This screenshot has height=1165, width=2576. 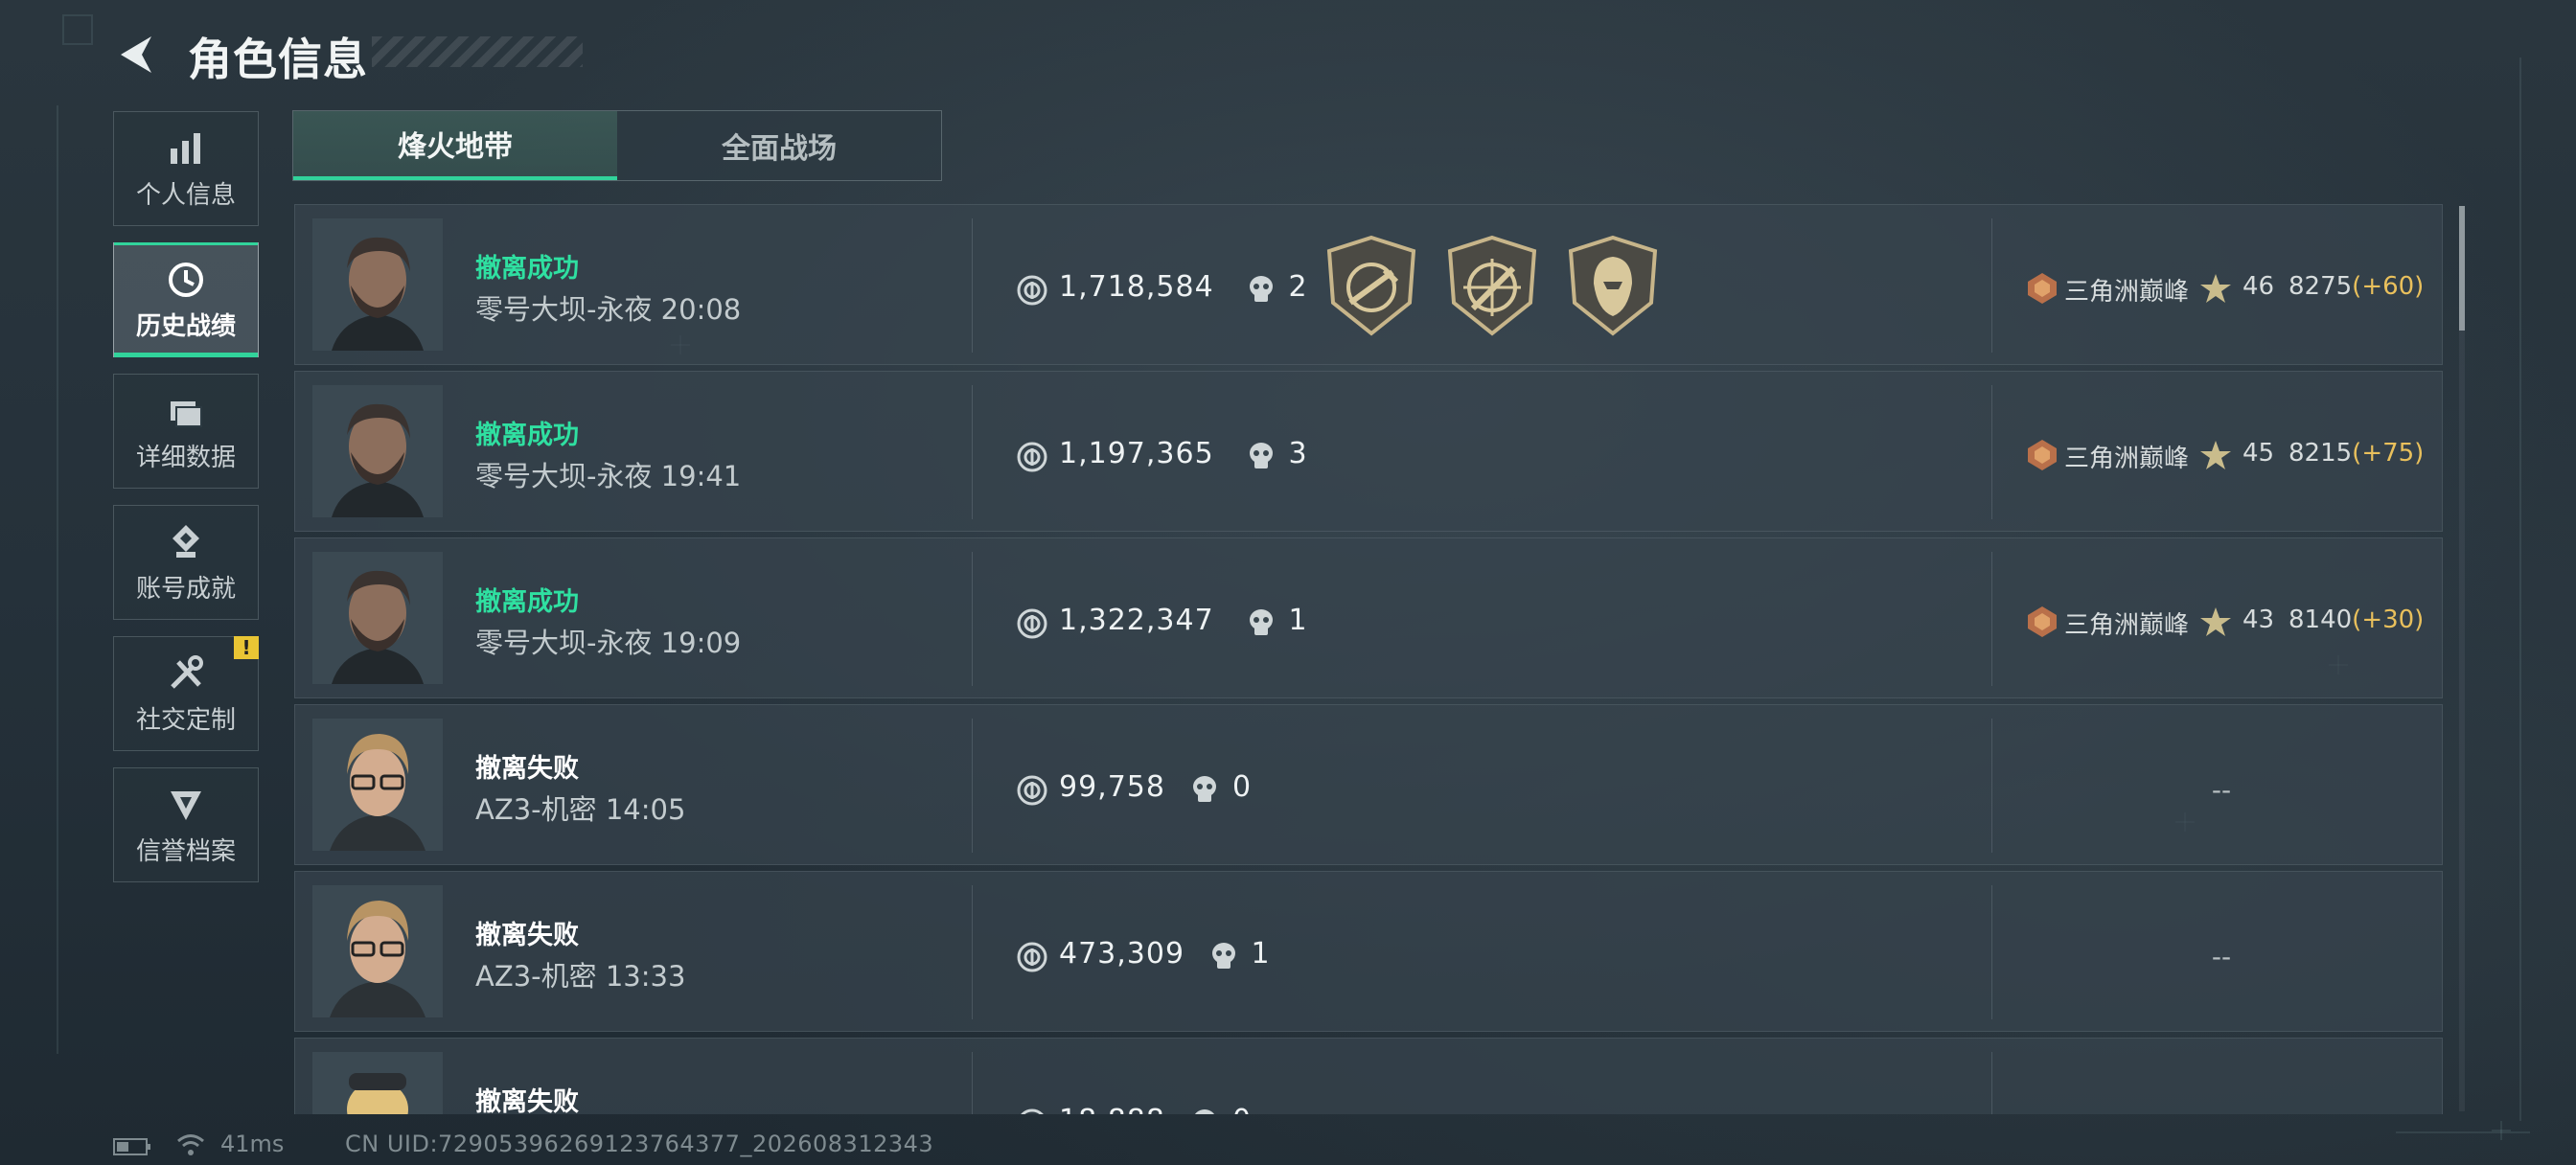 I want to click on rank-score: 8215(+75), so click(x=2356, y=454).